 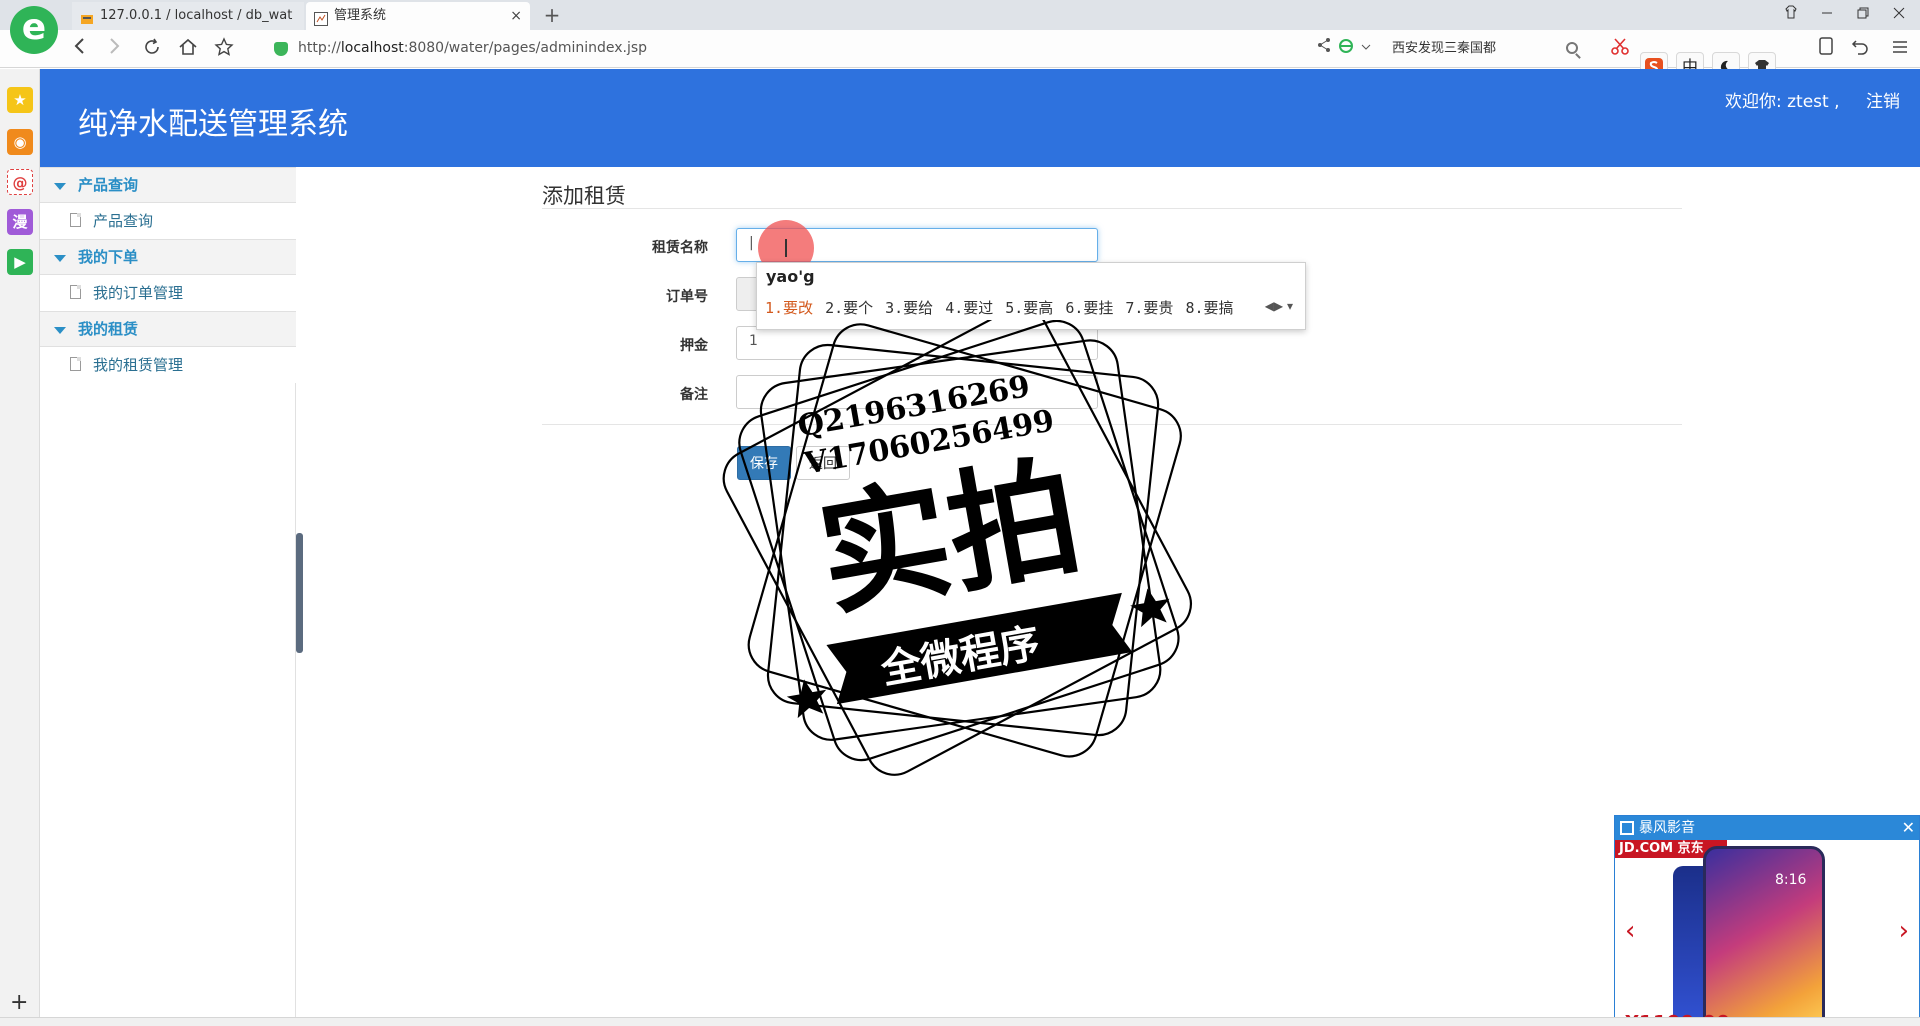 What do you see at coordinates (418, 16) in the screenshot?
I see `tab-admin-system: 管理系统 ×` at bounding box center [418, 16].